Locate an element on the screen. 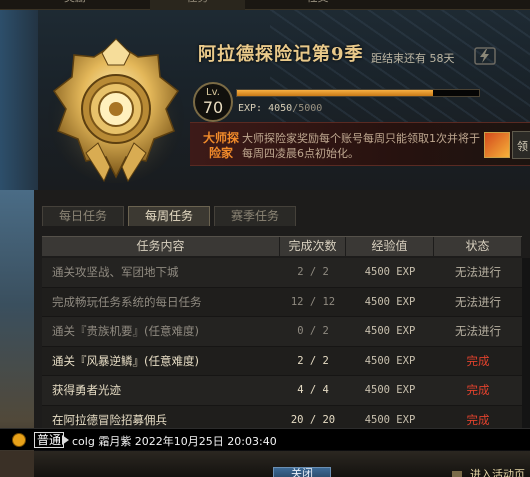  tab-rewards-label: 奖励 is located at coordinates (75, 2).